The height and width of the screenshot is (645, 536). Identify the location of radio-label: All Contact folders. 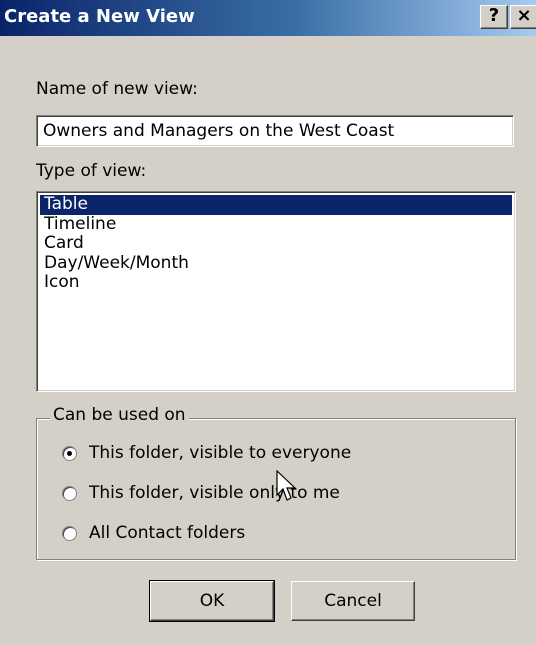
(167, 533).